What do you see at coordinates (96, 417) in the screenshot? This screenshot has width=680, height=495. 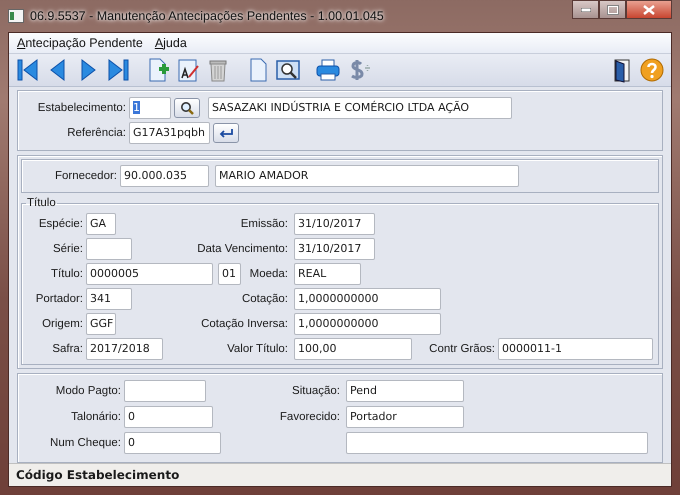 I see `field-label: Talonário:` at bounding box center [96, 417].